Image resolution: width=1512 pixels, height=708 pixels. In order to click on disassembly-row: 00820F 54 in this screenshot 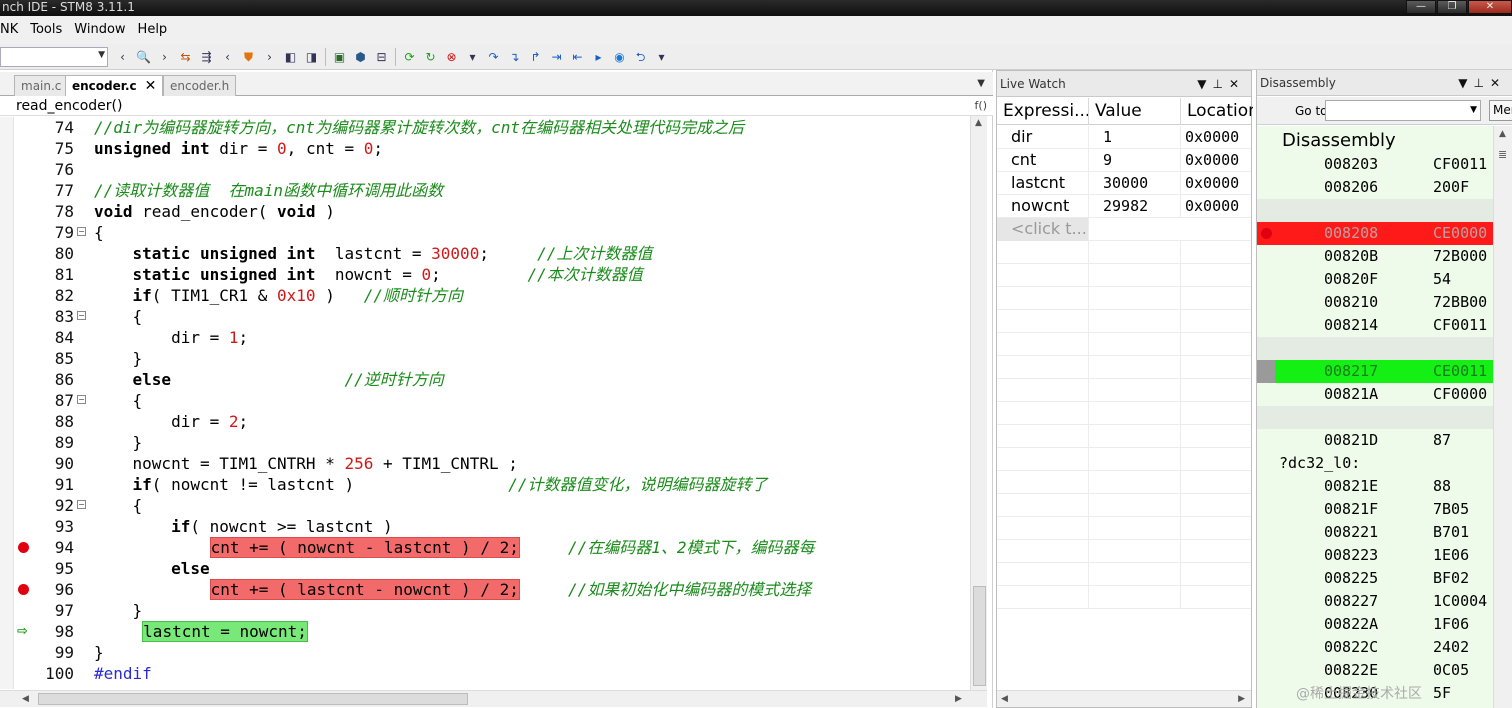, I will do `click(1375, 279)`.